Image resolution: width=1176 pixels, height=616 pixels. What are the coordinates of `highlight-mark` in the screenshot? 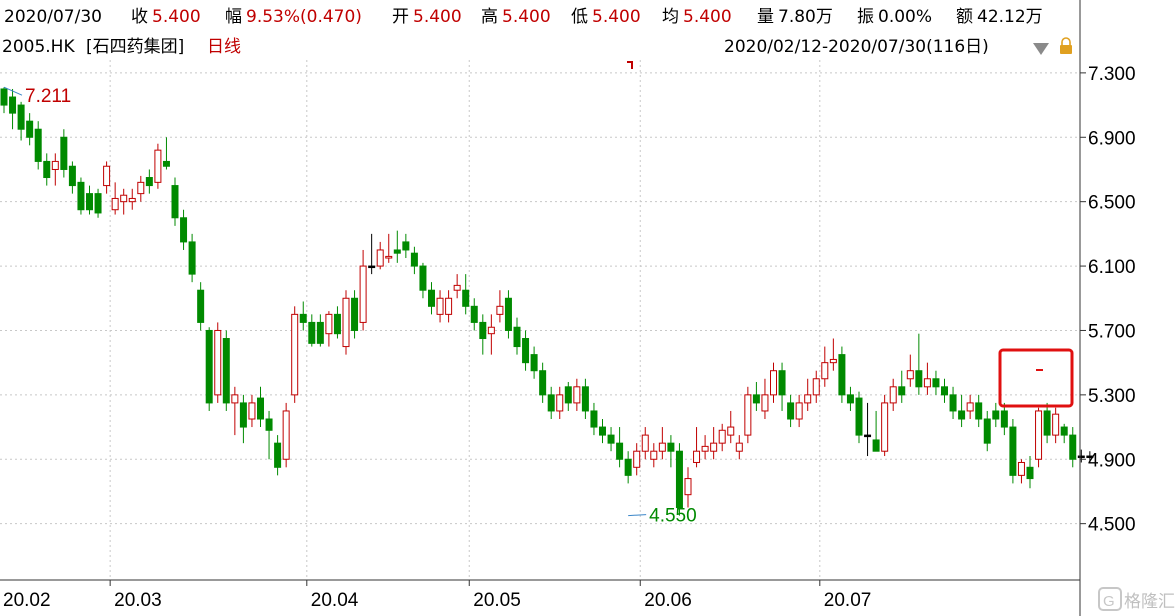 It's located at (1039, 370).